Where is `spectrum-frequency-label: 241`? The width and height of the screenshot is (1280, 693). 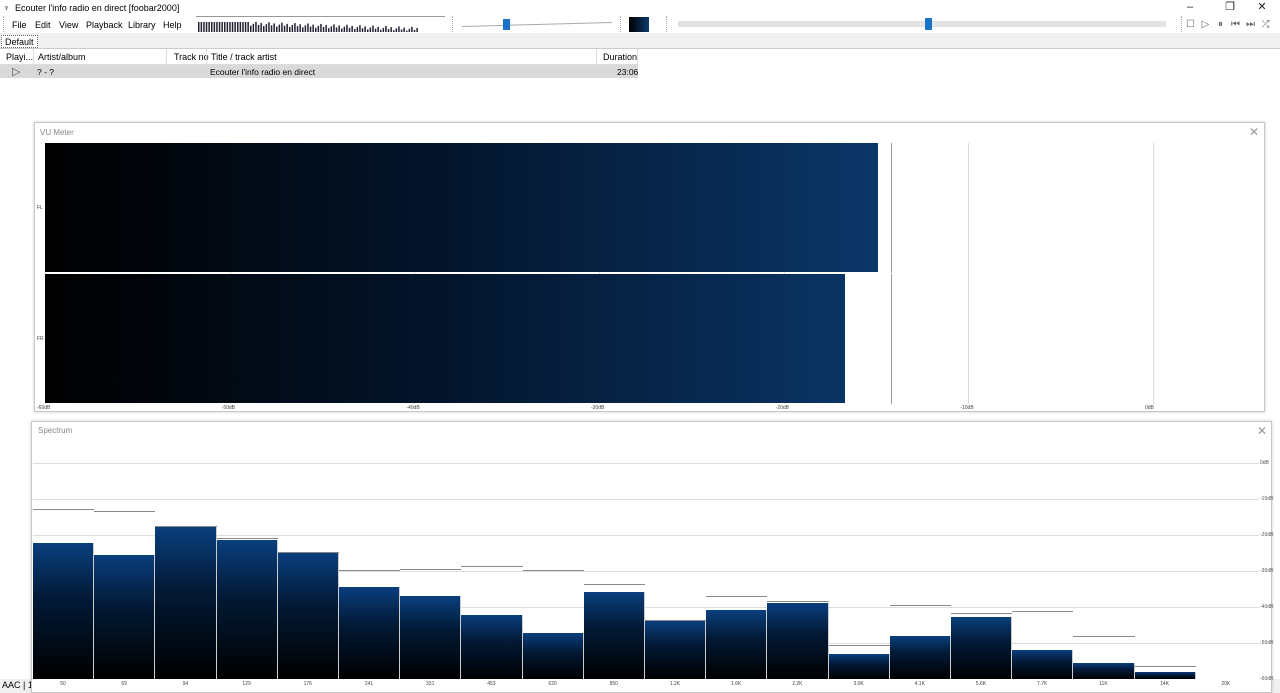 spectrum-frequency-label: 241 is located at coordinates (369, 684).